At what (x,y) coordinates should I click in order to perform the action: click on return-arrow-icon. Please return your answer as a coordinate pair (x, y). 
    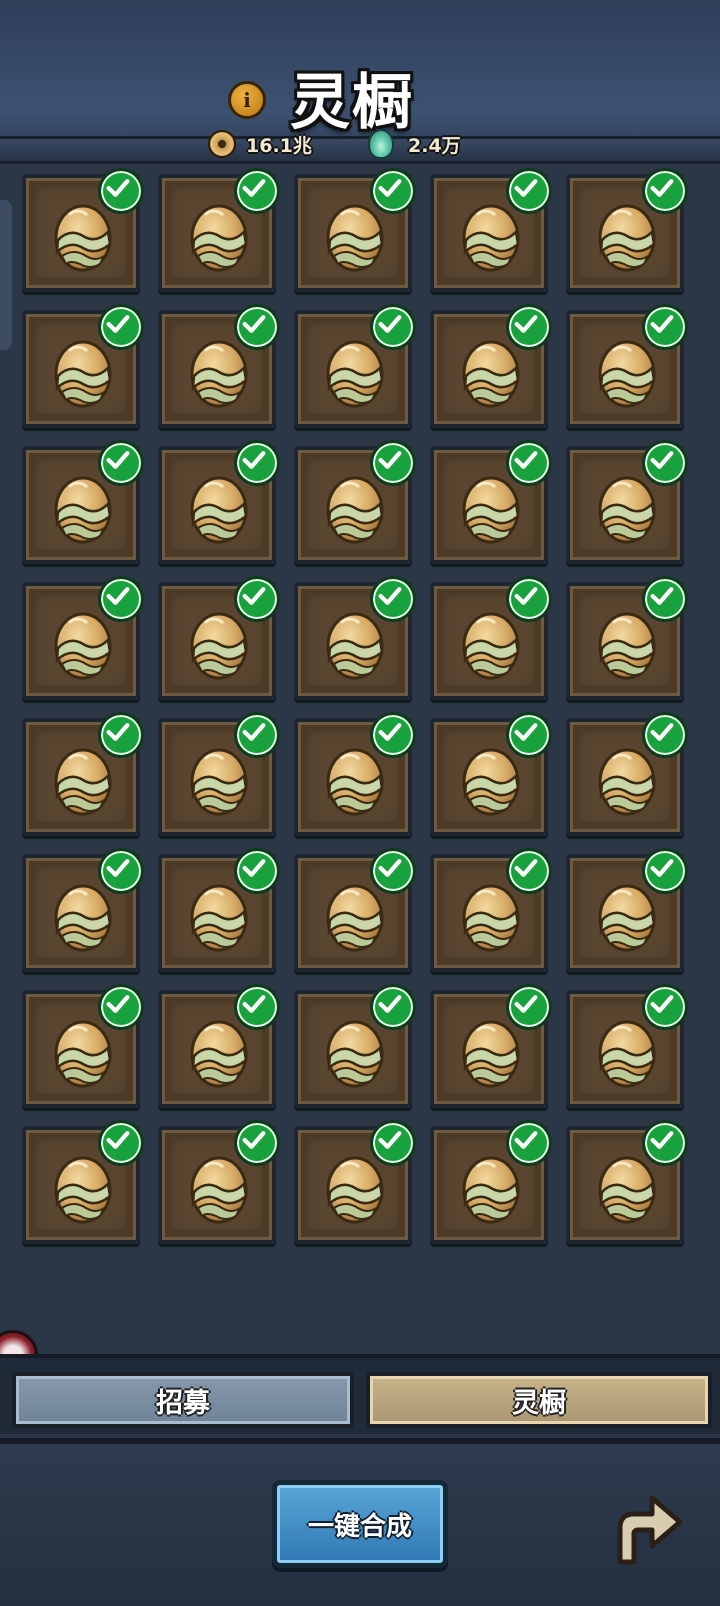
    Looking at the image, I should click on (641, 1527).